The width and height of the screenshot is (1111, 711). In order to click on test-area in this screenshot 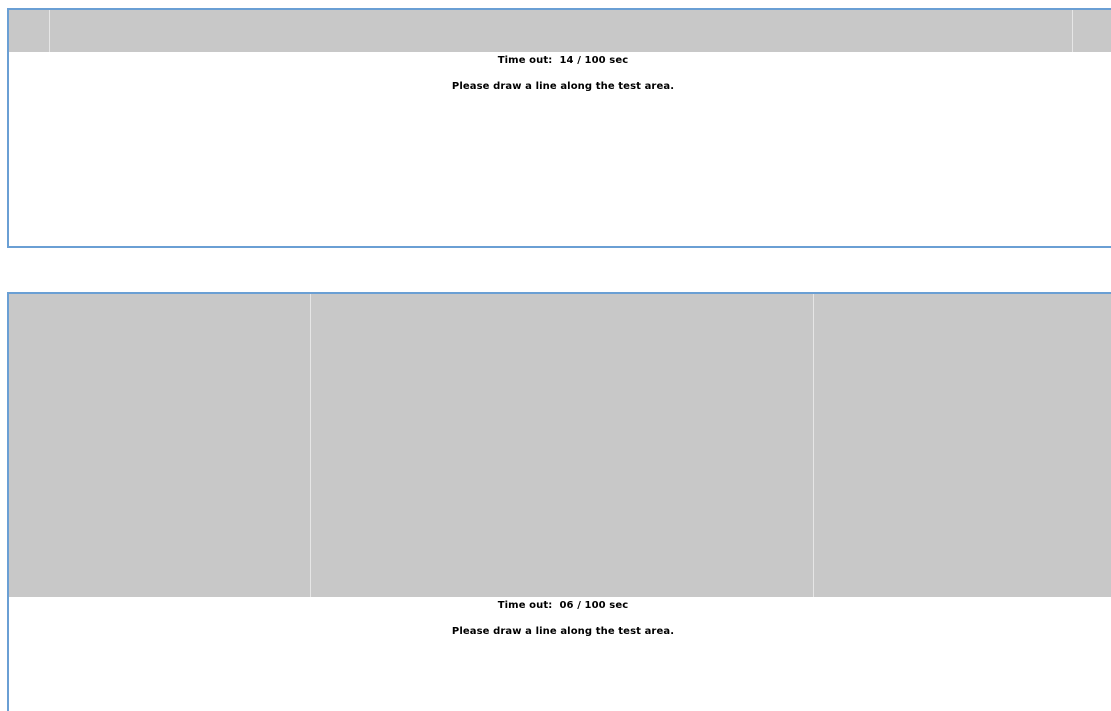, I will do `click(560, 31)`.